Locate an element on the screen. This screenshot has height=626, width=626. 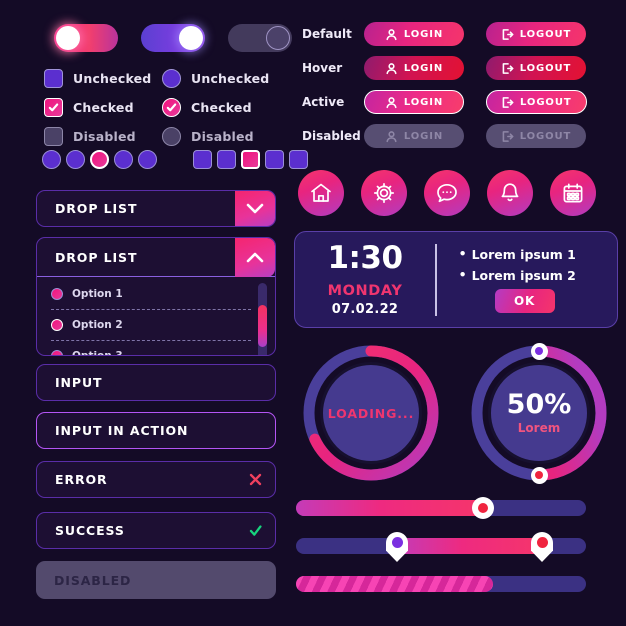
logout-button-default: LOGOUT is located at coordinates (536, 34).